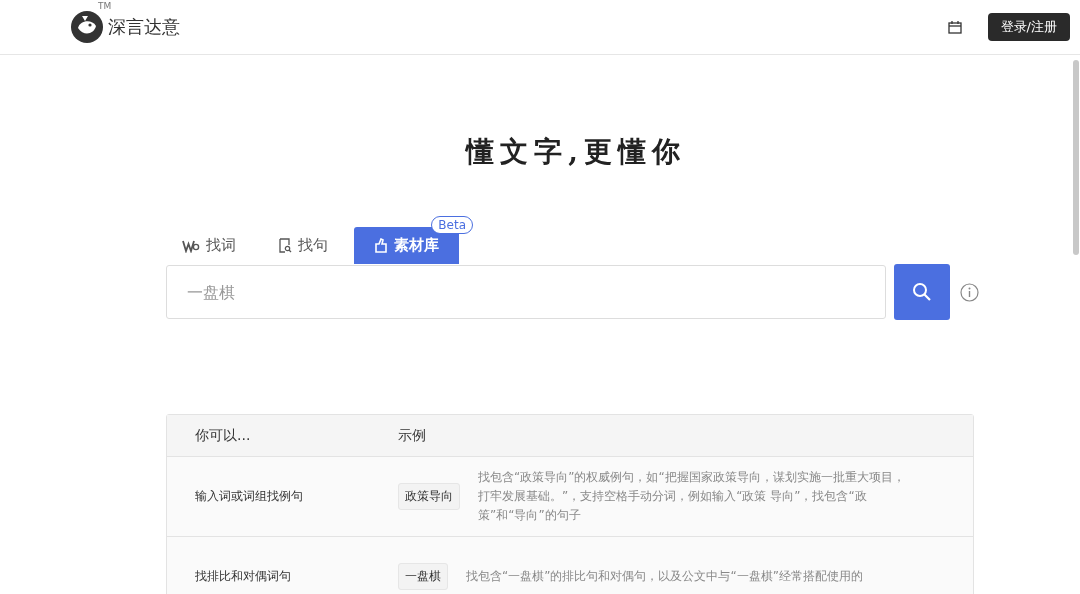  I want to click on table-cell-text: 找排比和对偶词句, so click(243, 576).